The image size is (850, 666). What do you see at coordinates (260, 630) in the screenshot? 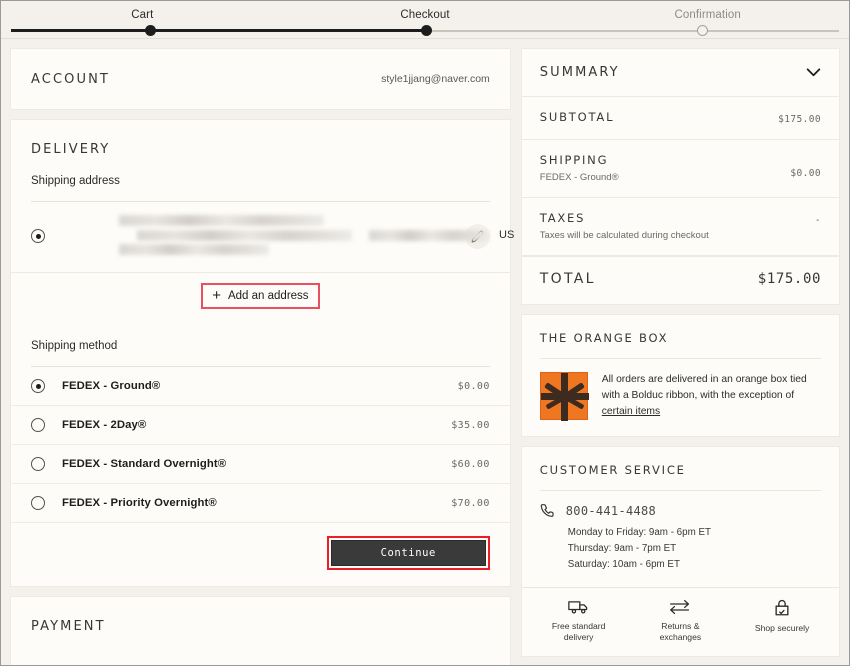
I see `payment-section: Payment` at bounding box center [260, 630].